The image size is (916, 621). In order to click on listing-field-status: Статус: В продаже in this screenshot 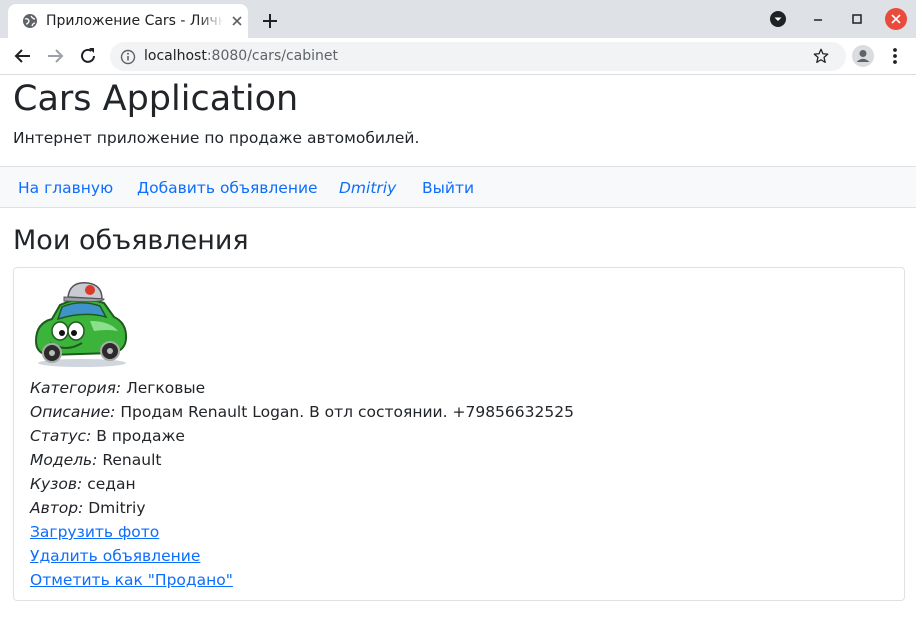, I will do `click(107, 436)`.